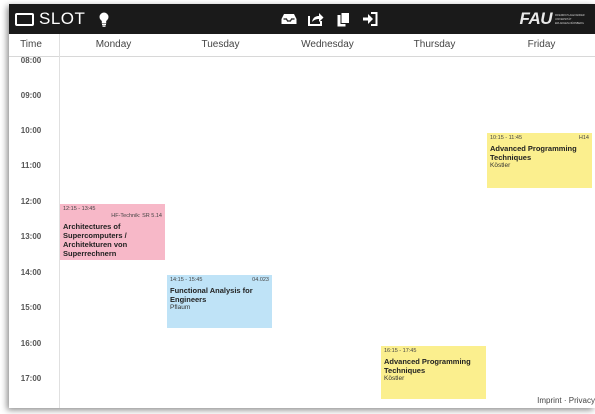  What do you see at coordinates (113, 44) in the screenshot?
I see `day-header-monday: Monday` at bounding box center [113, 44].